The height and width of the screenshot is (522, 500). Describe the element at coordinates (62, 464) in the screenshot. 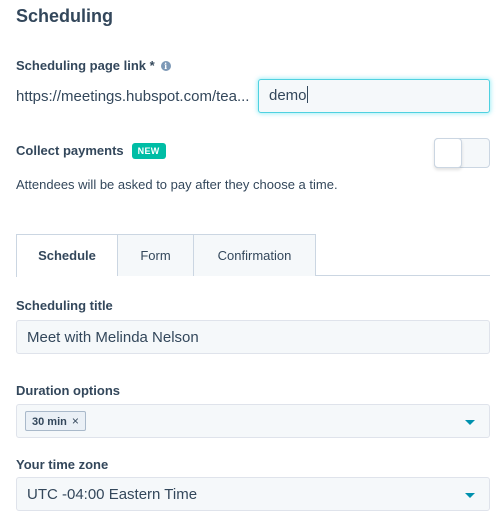

I see `time-zone-label: Your time zone` at that location.